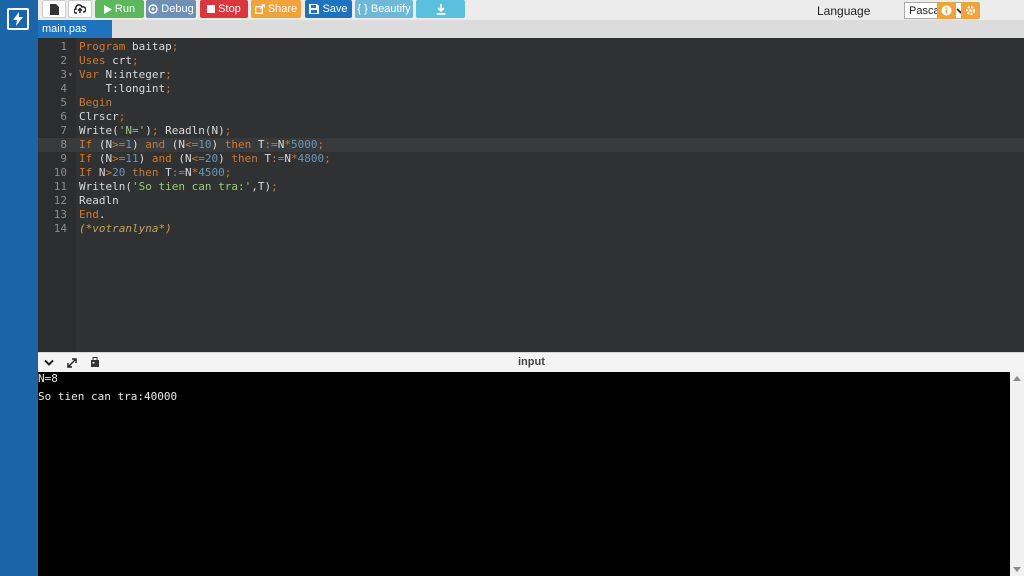 Image resolution: width=1024 pixels, height=576 pixels. I want to click on code-line: 5 Begin, so click(531, 103).